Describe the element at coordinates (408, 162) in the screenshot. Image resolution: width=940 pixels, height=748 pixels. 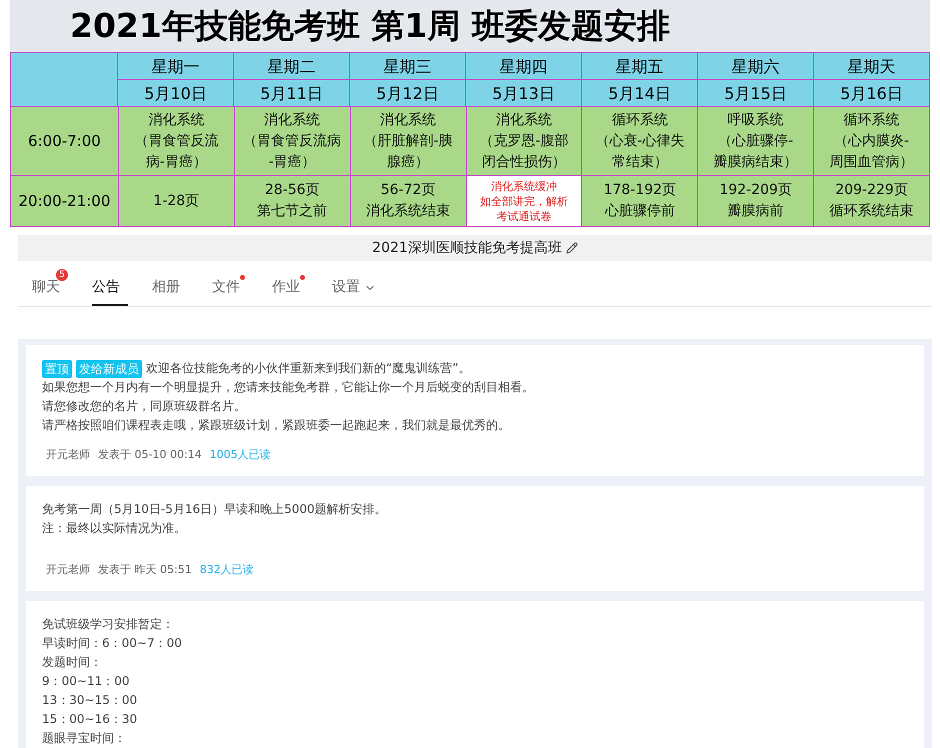
I see `cell-text: 腺癌）` at that location.